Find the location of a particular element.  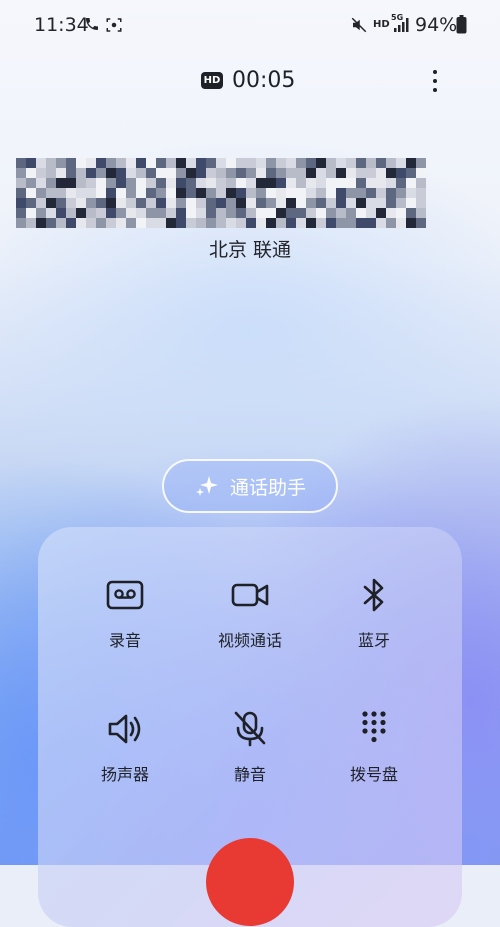

screen-capture-icon is located at coordinates (114, 25).